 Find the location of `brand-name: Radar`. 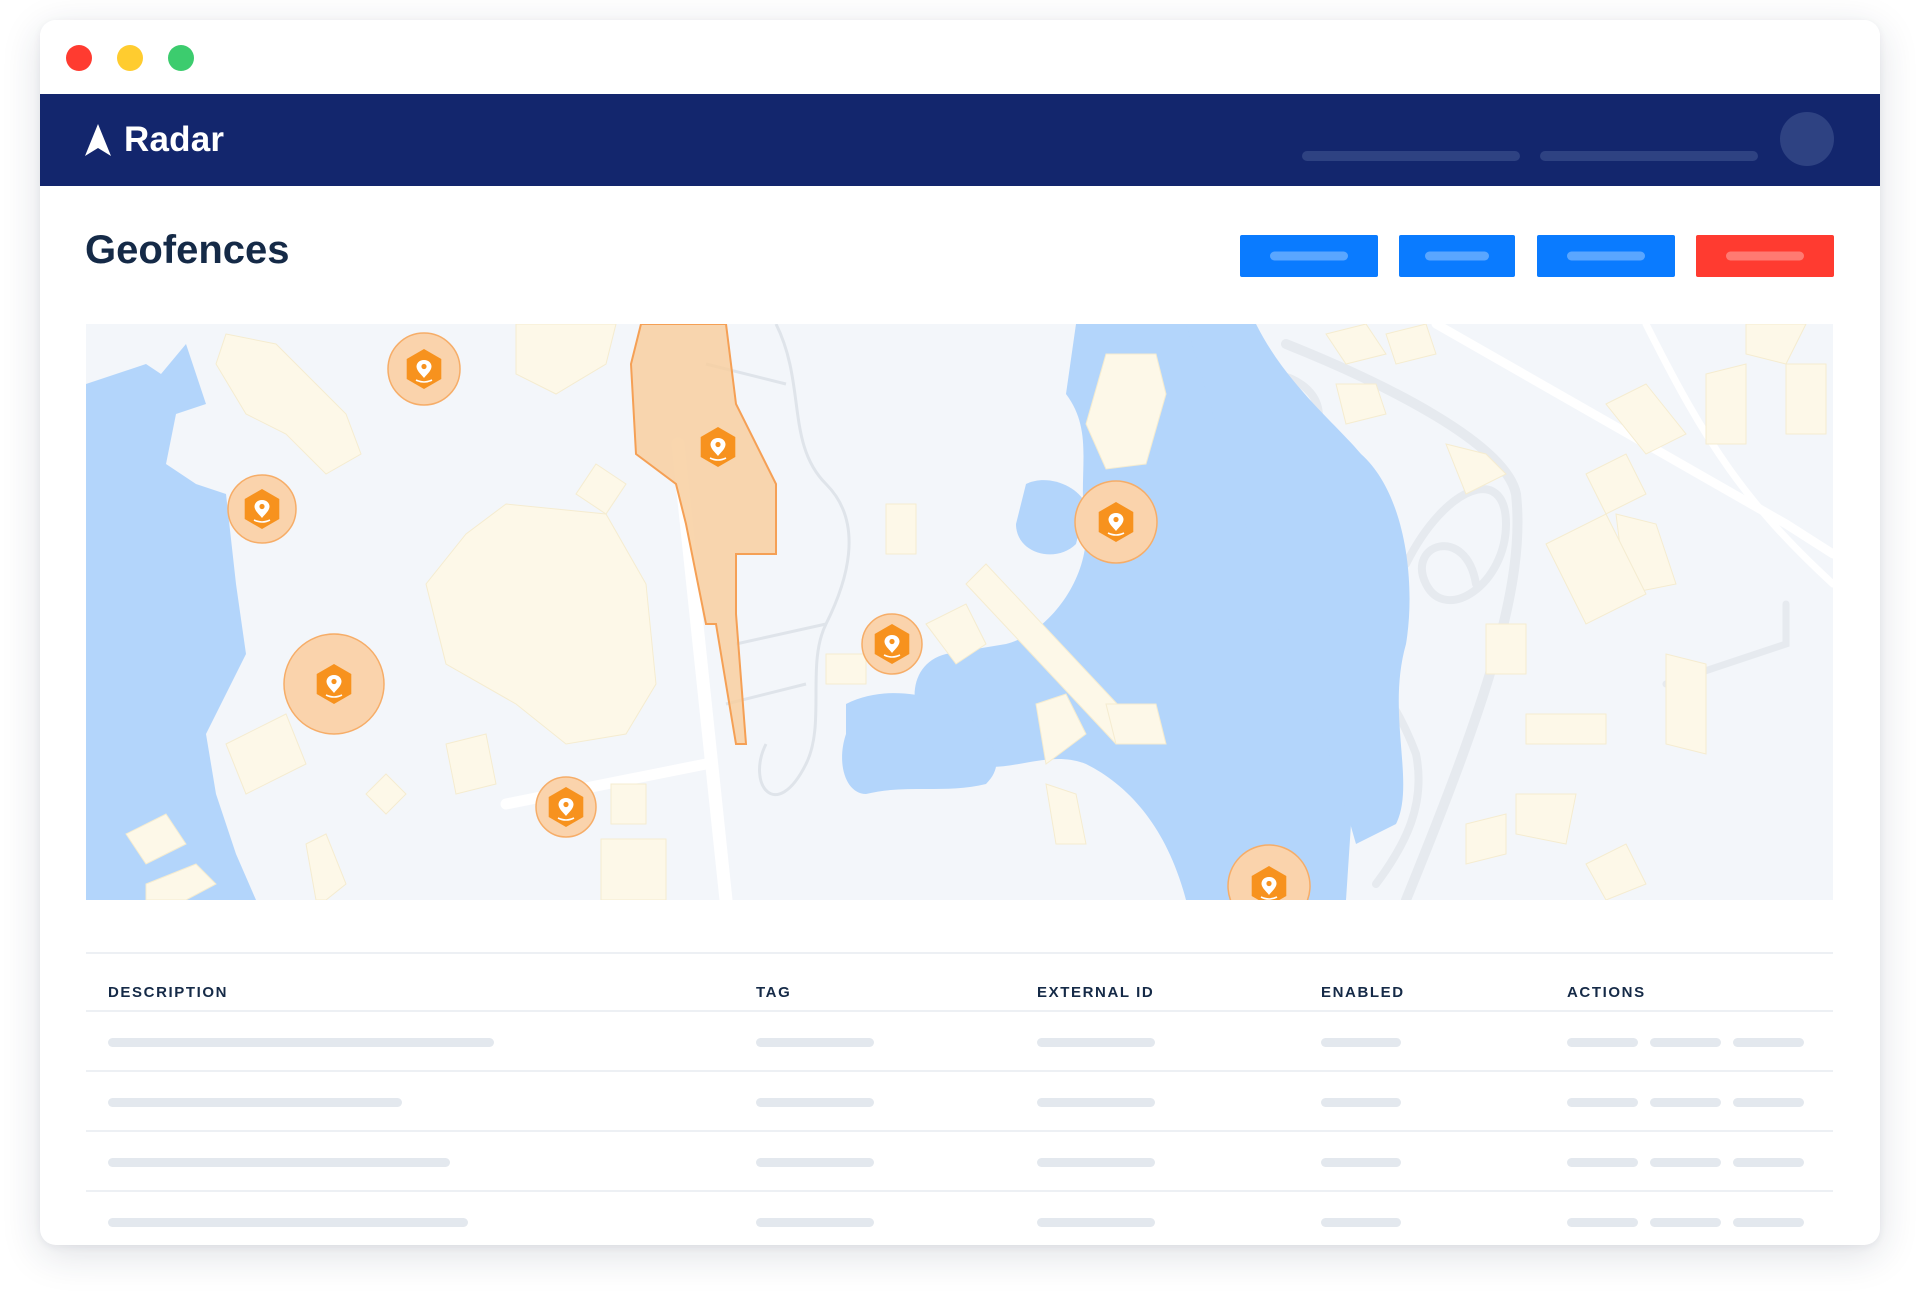

brand-name: Radar is located at coordinates (174, 139).